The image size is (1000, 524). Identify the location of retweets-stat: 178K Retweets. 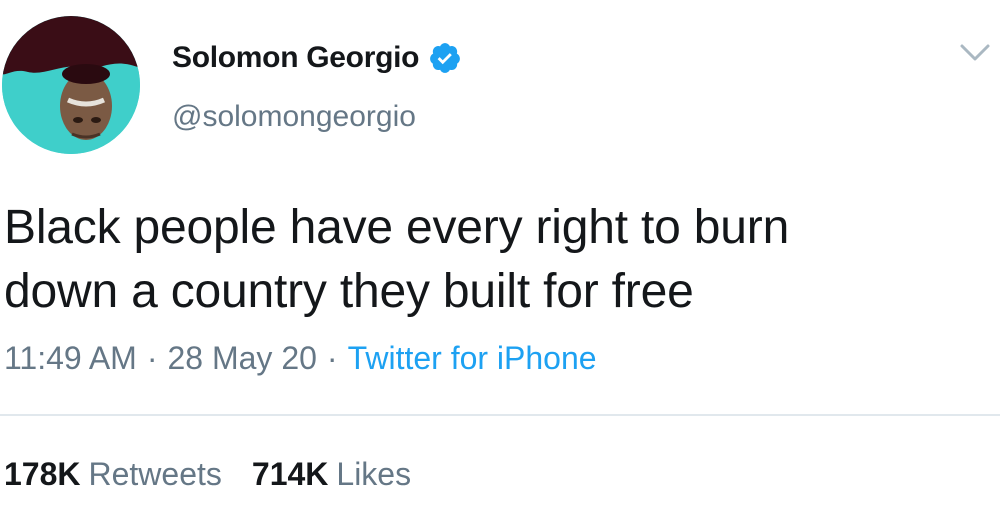
(113, 474).